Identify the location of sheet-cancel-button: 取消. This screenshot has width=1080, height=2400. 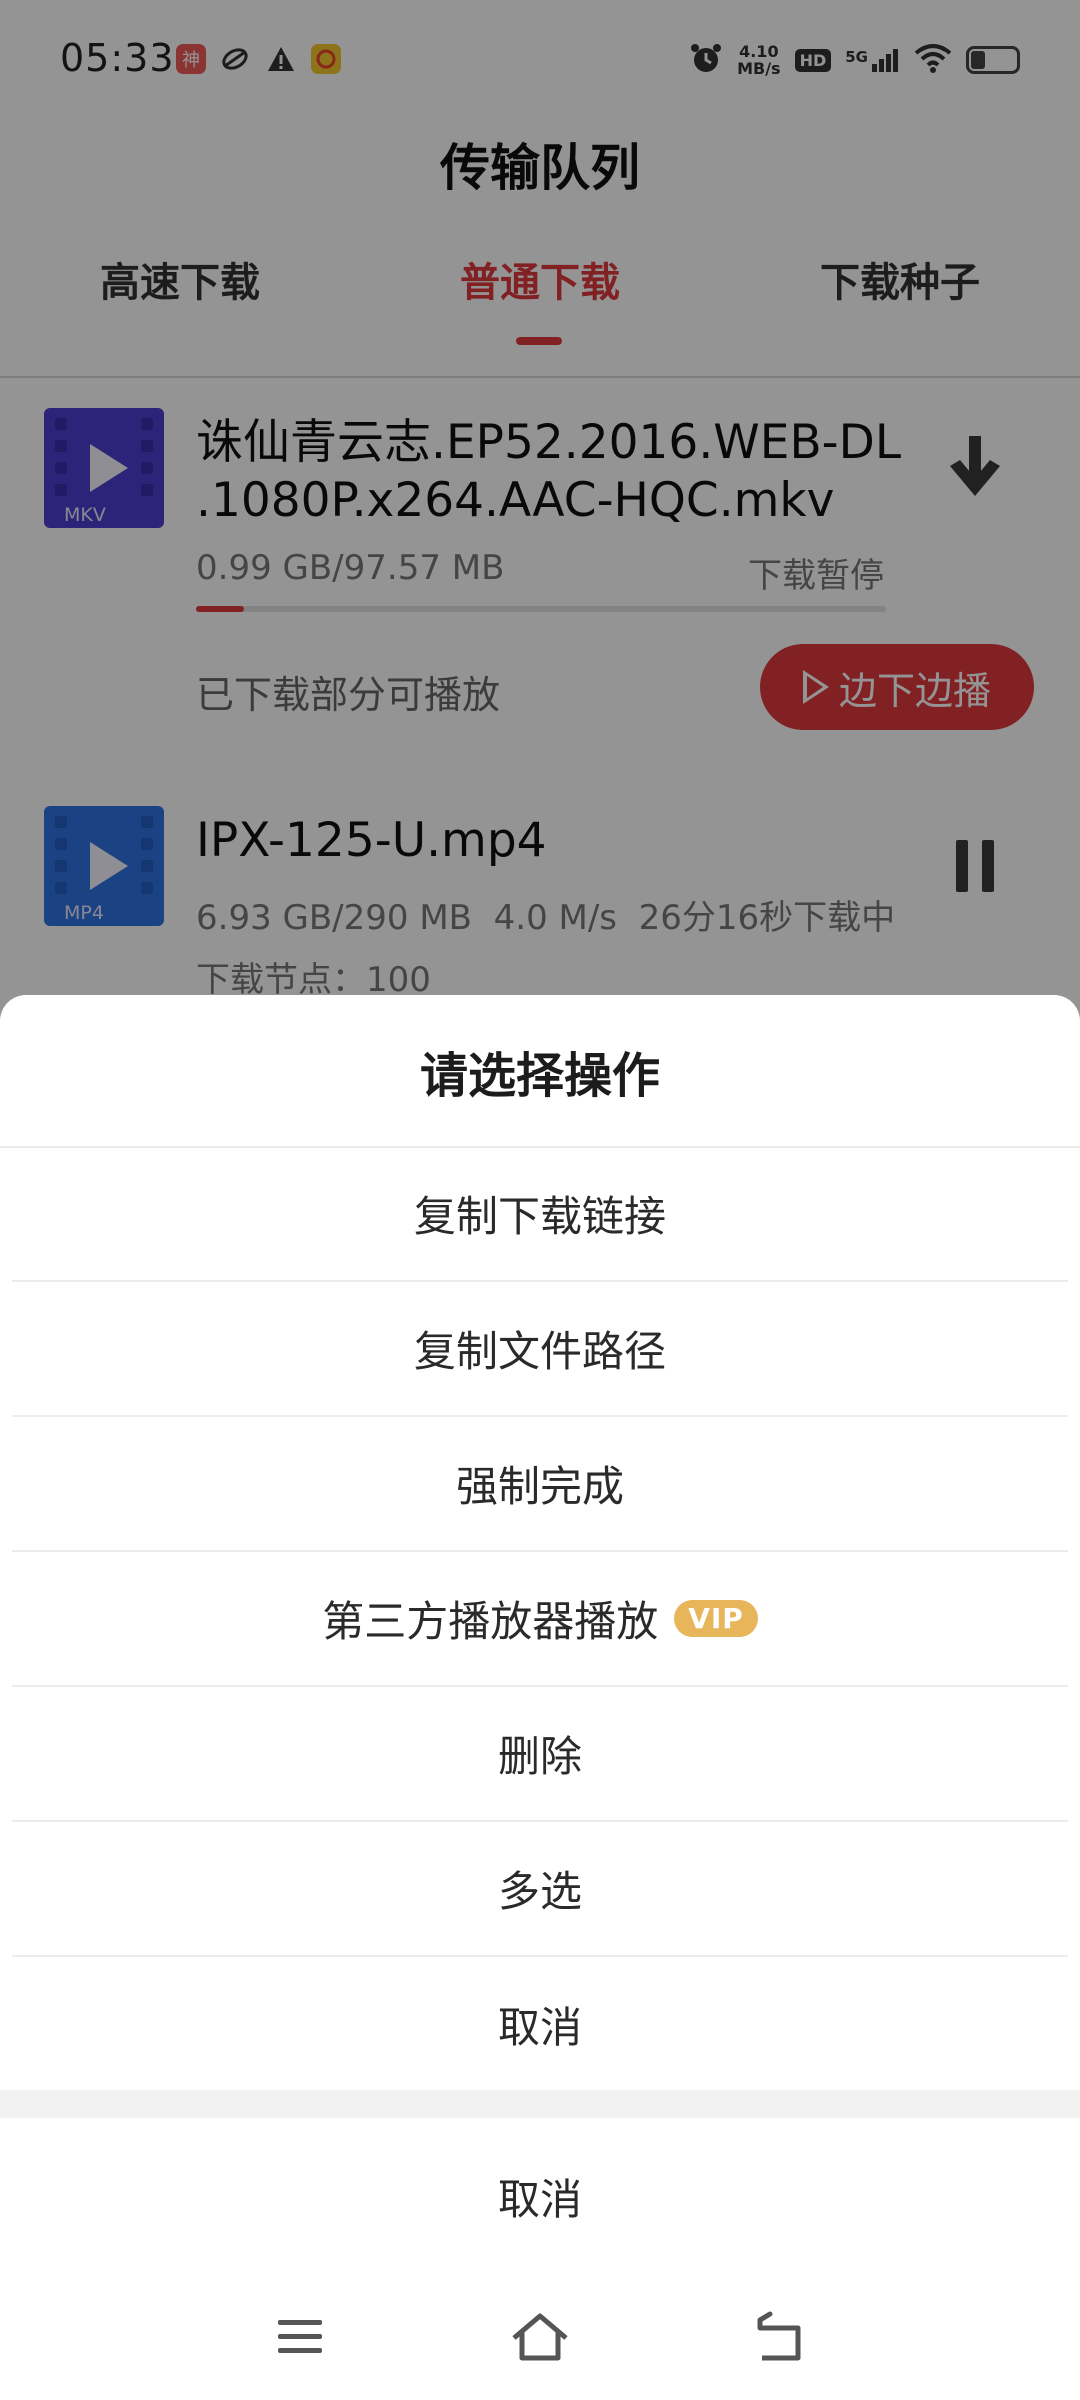
(540, 2196).